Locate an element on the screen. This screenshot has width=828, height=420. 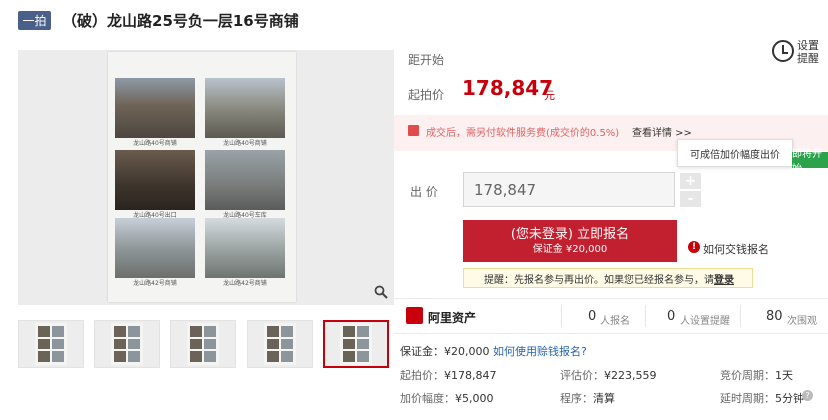
signup-deposit-label: 保证金 ¥20,000 is located at coordinates (570, 249).